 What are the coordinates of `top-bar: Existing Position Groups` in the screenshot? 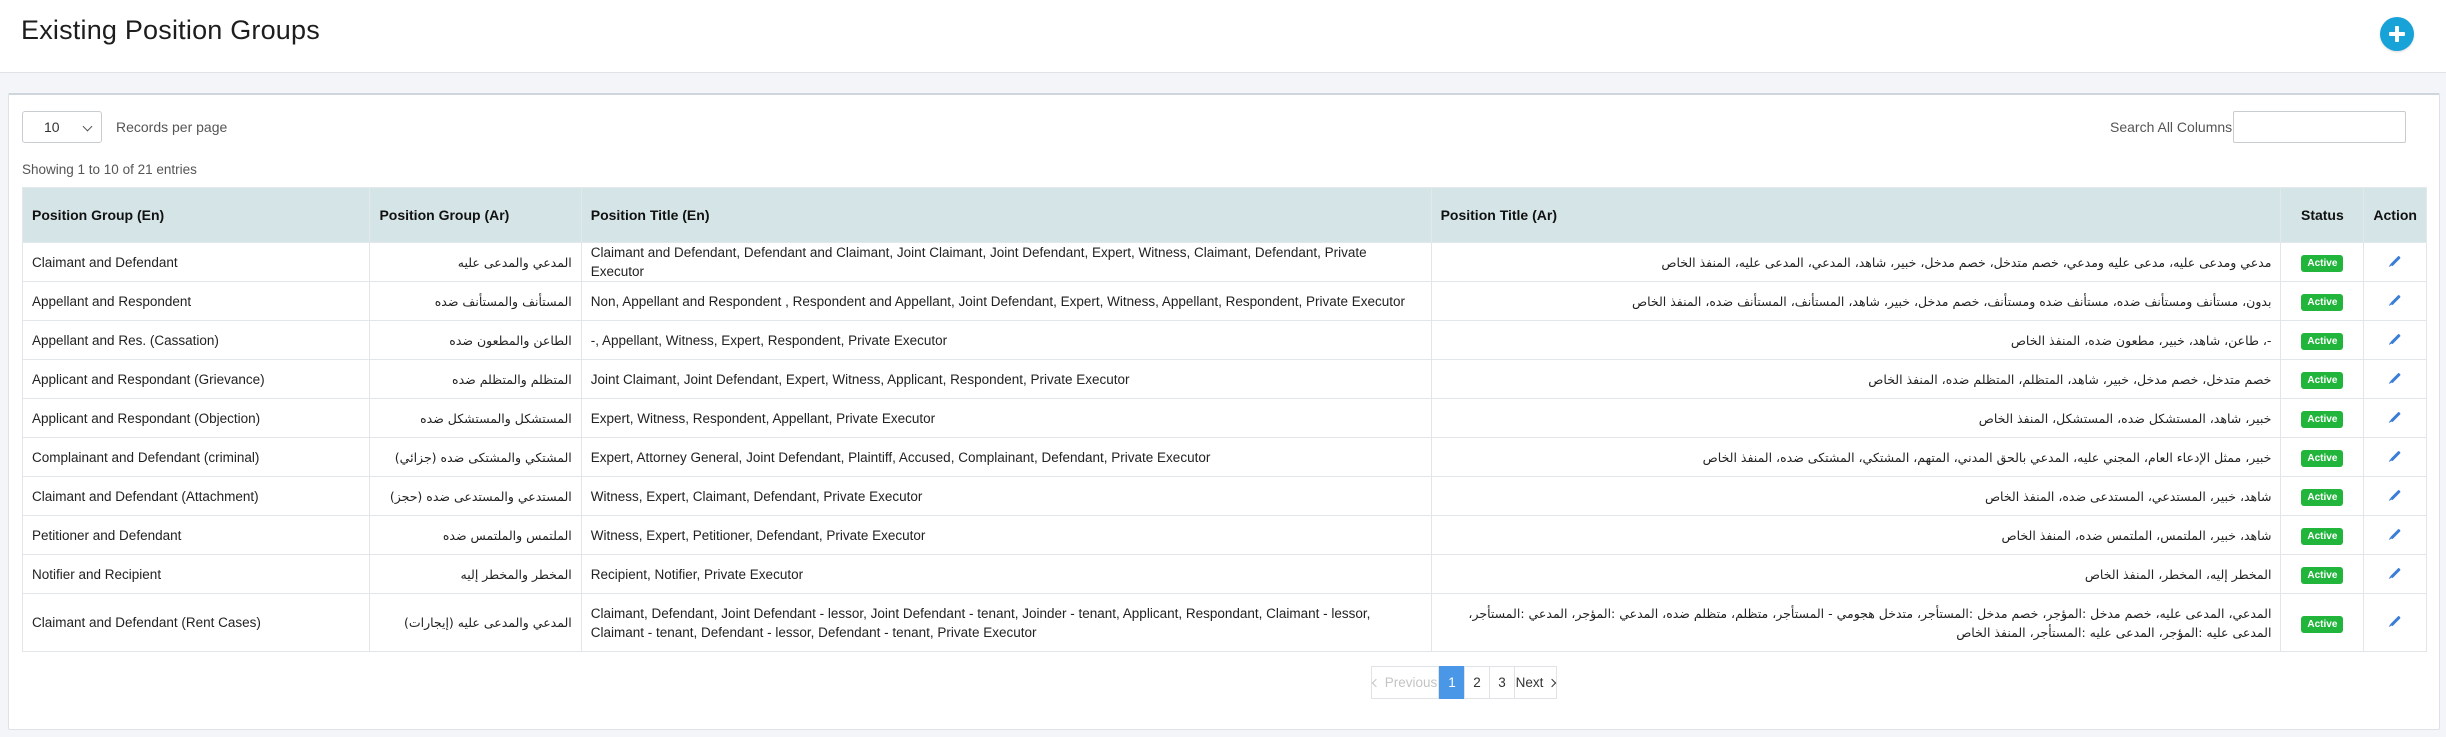 It's located at (1223, 36).